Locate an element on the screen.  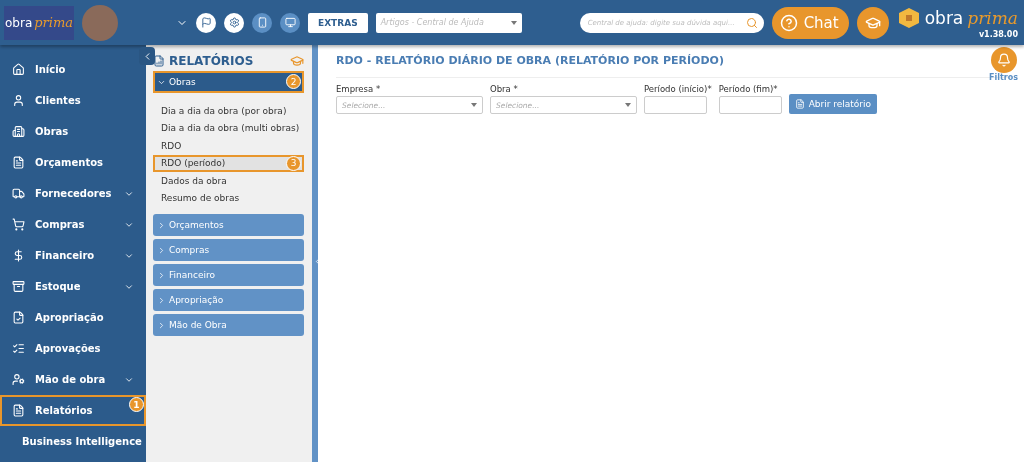
report-link: RDO (período) 3 is located at coordinates (228, 163).